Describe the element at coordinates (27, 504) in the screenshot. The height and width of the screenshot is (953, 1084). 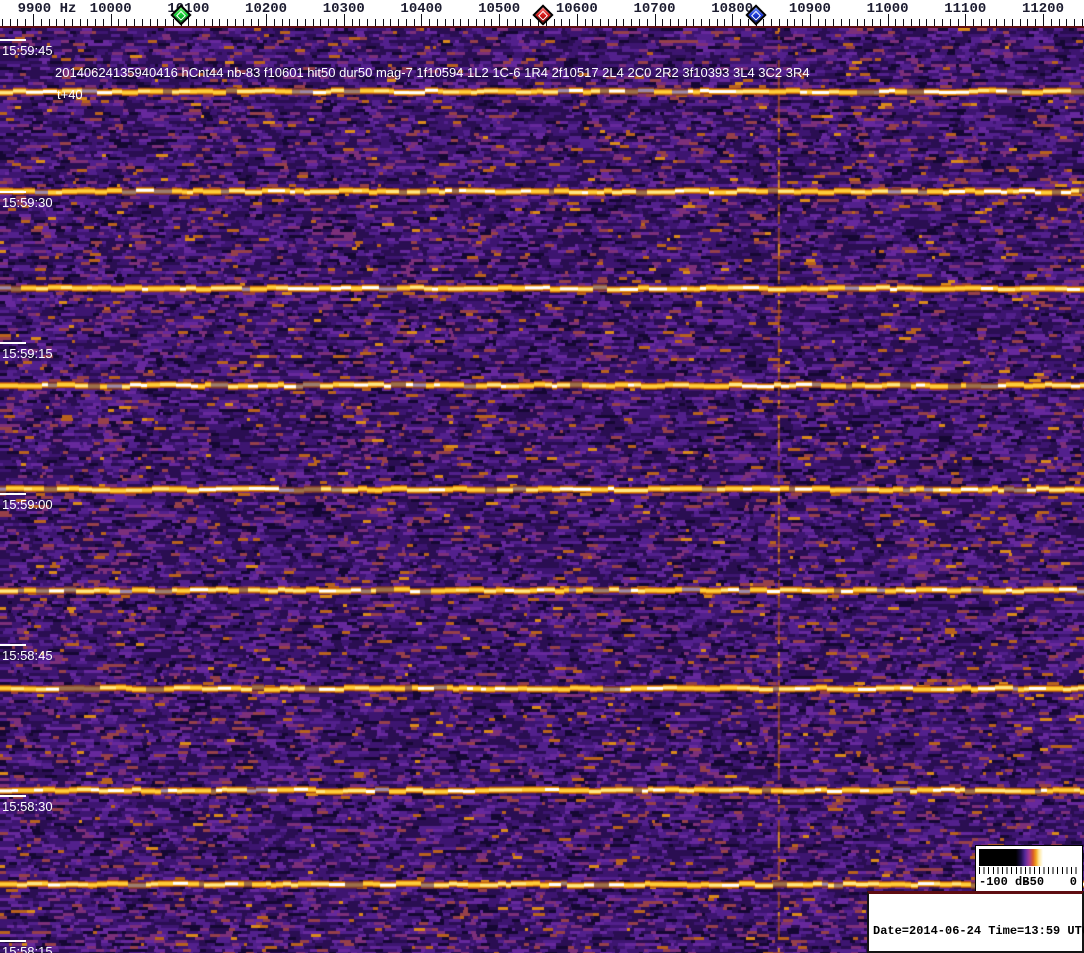
I see `time-label: 15:59:00` at that location.